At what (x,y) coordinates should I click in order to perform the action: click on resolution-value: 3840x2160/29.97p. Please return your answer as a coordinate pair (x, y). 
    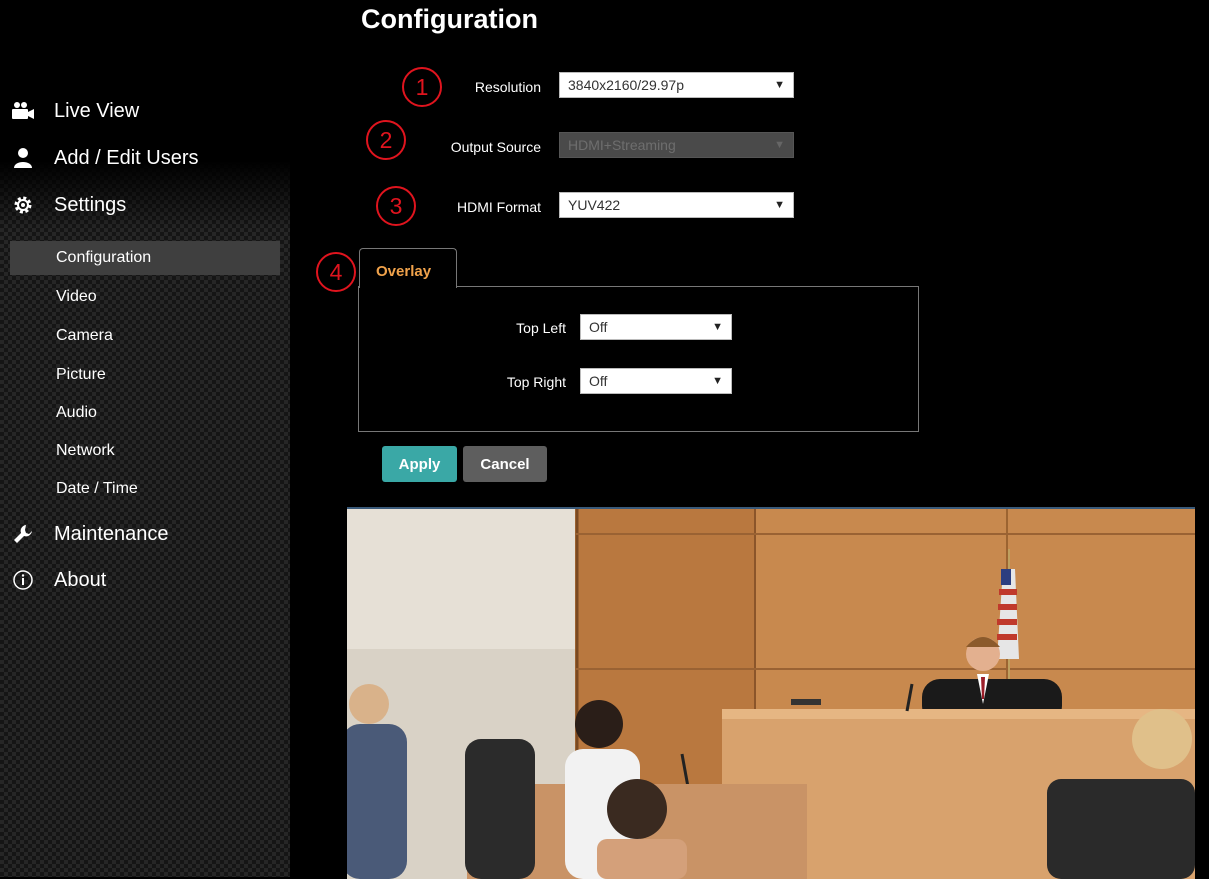
    Looking at the image, I should click on (626, 85).